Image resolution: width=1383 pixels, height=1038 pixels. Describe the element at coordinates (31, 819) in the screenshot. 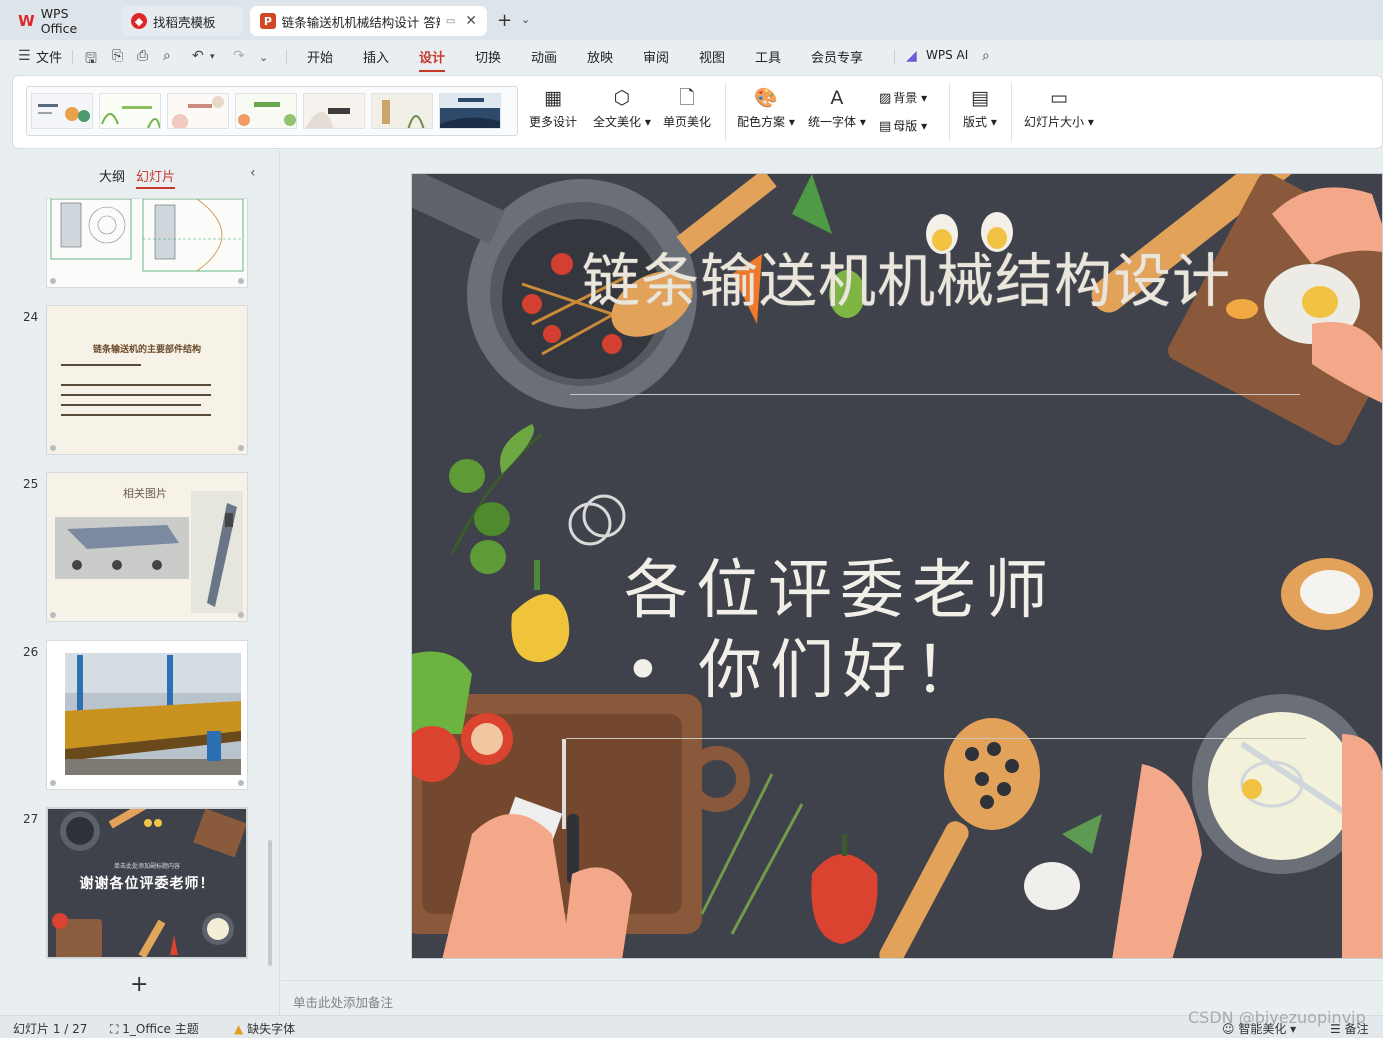

I see `slide-number: 27` at that location.